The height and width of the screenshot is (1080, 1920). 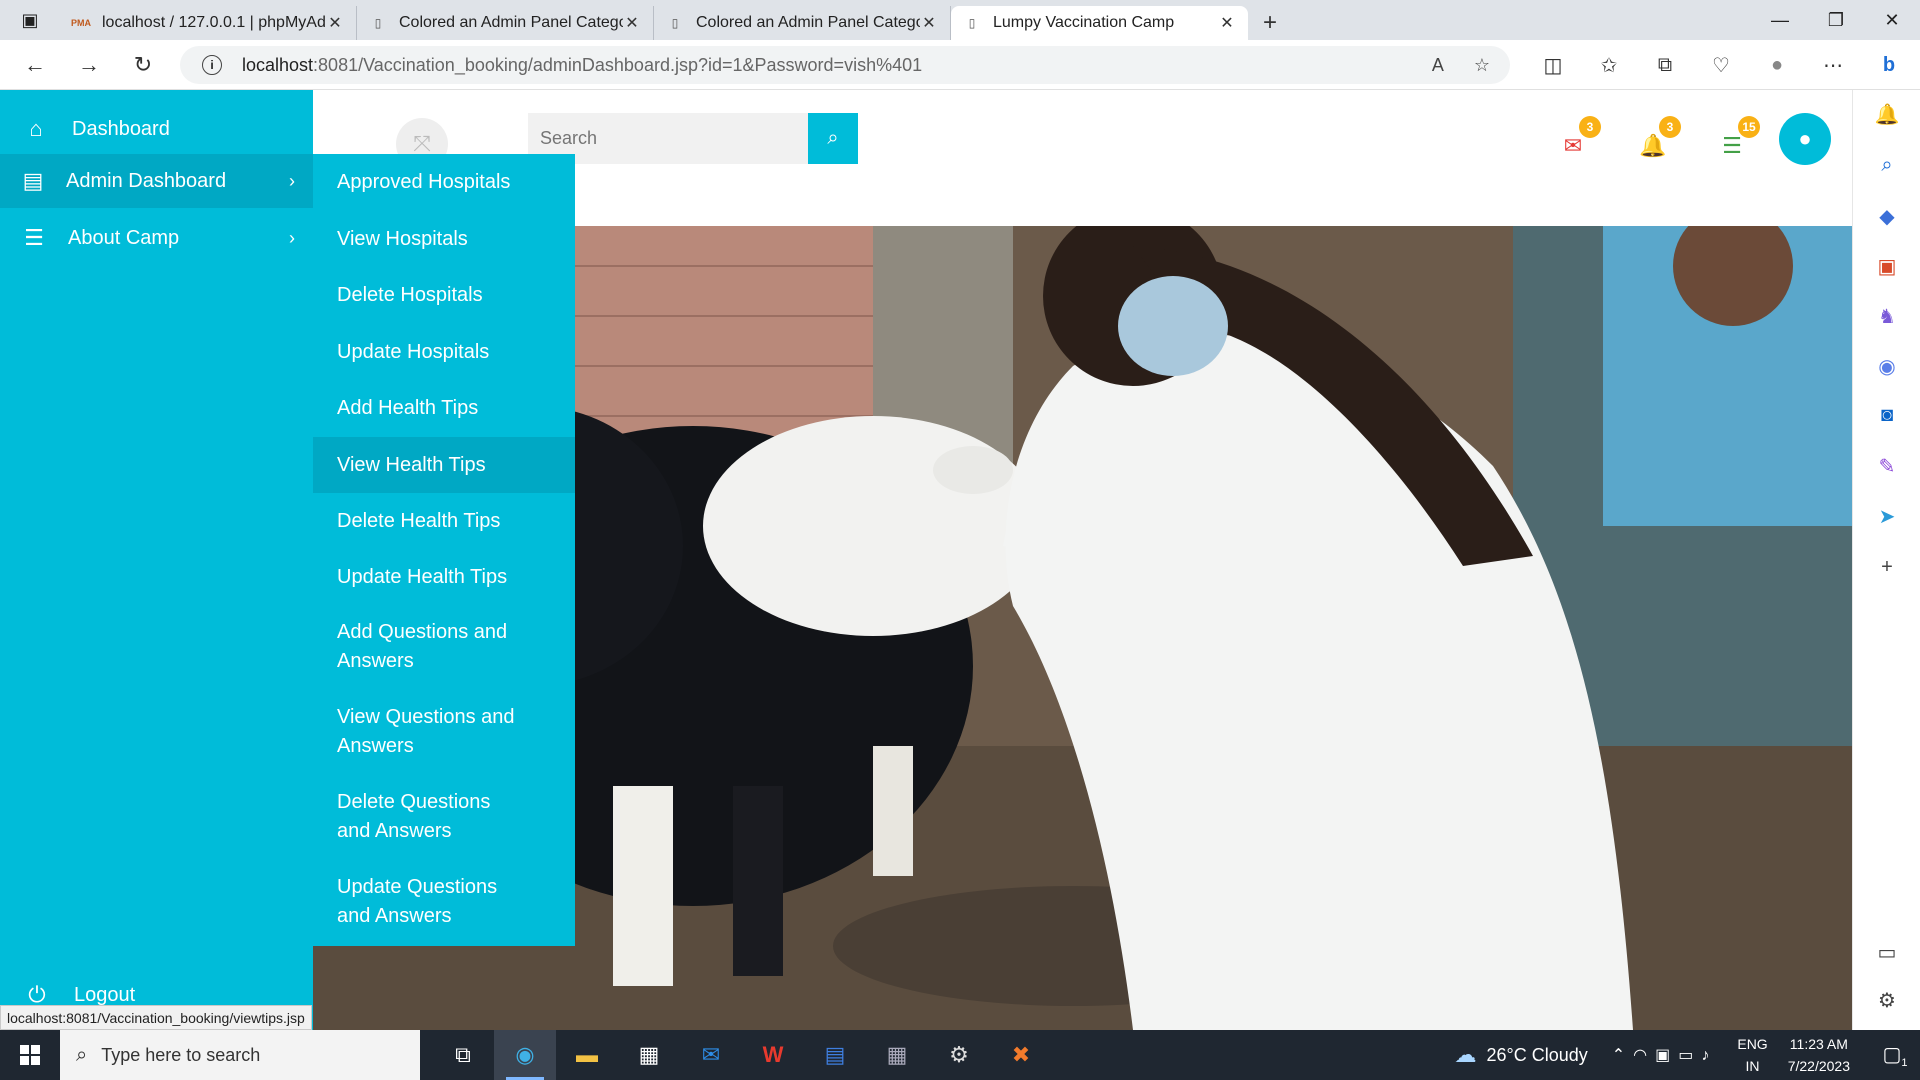 What do you see at coordinates (30, 20) in the screenshot?
I see `tab-actions-icon: ▣` at bounding box center [30, 20].